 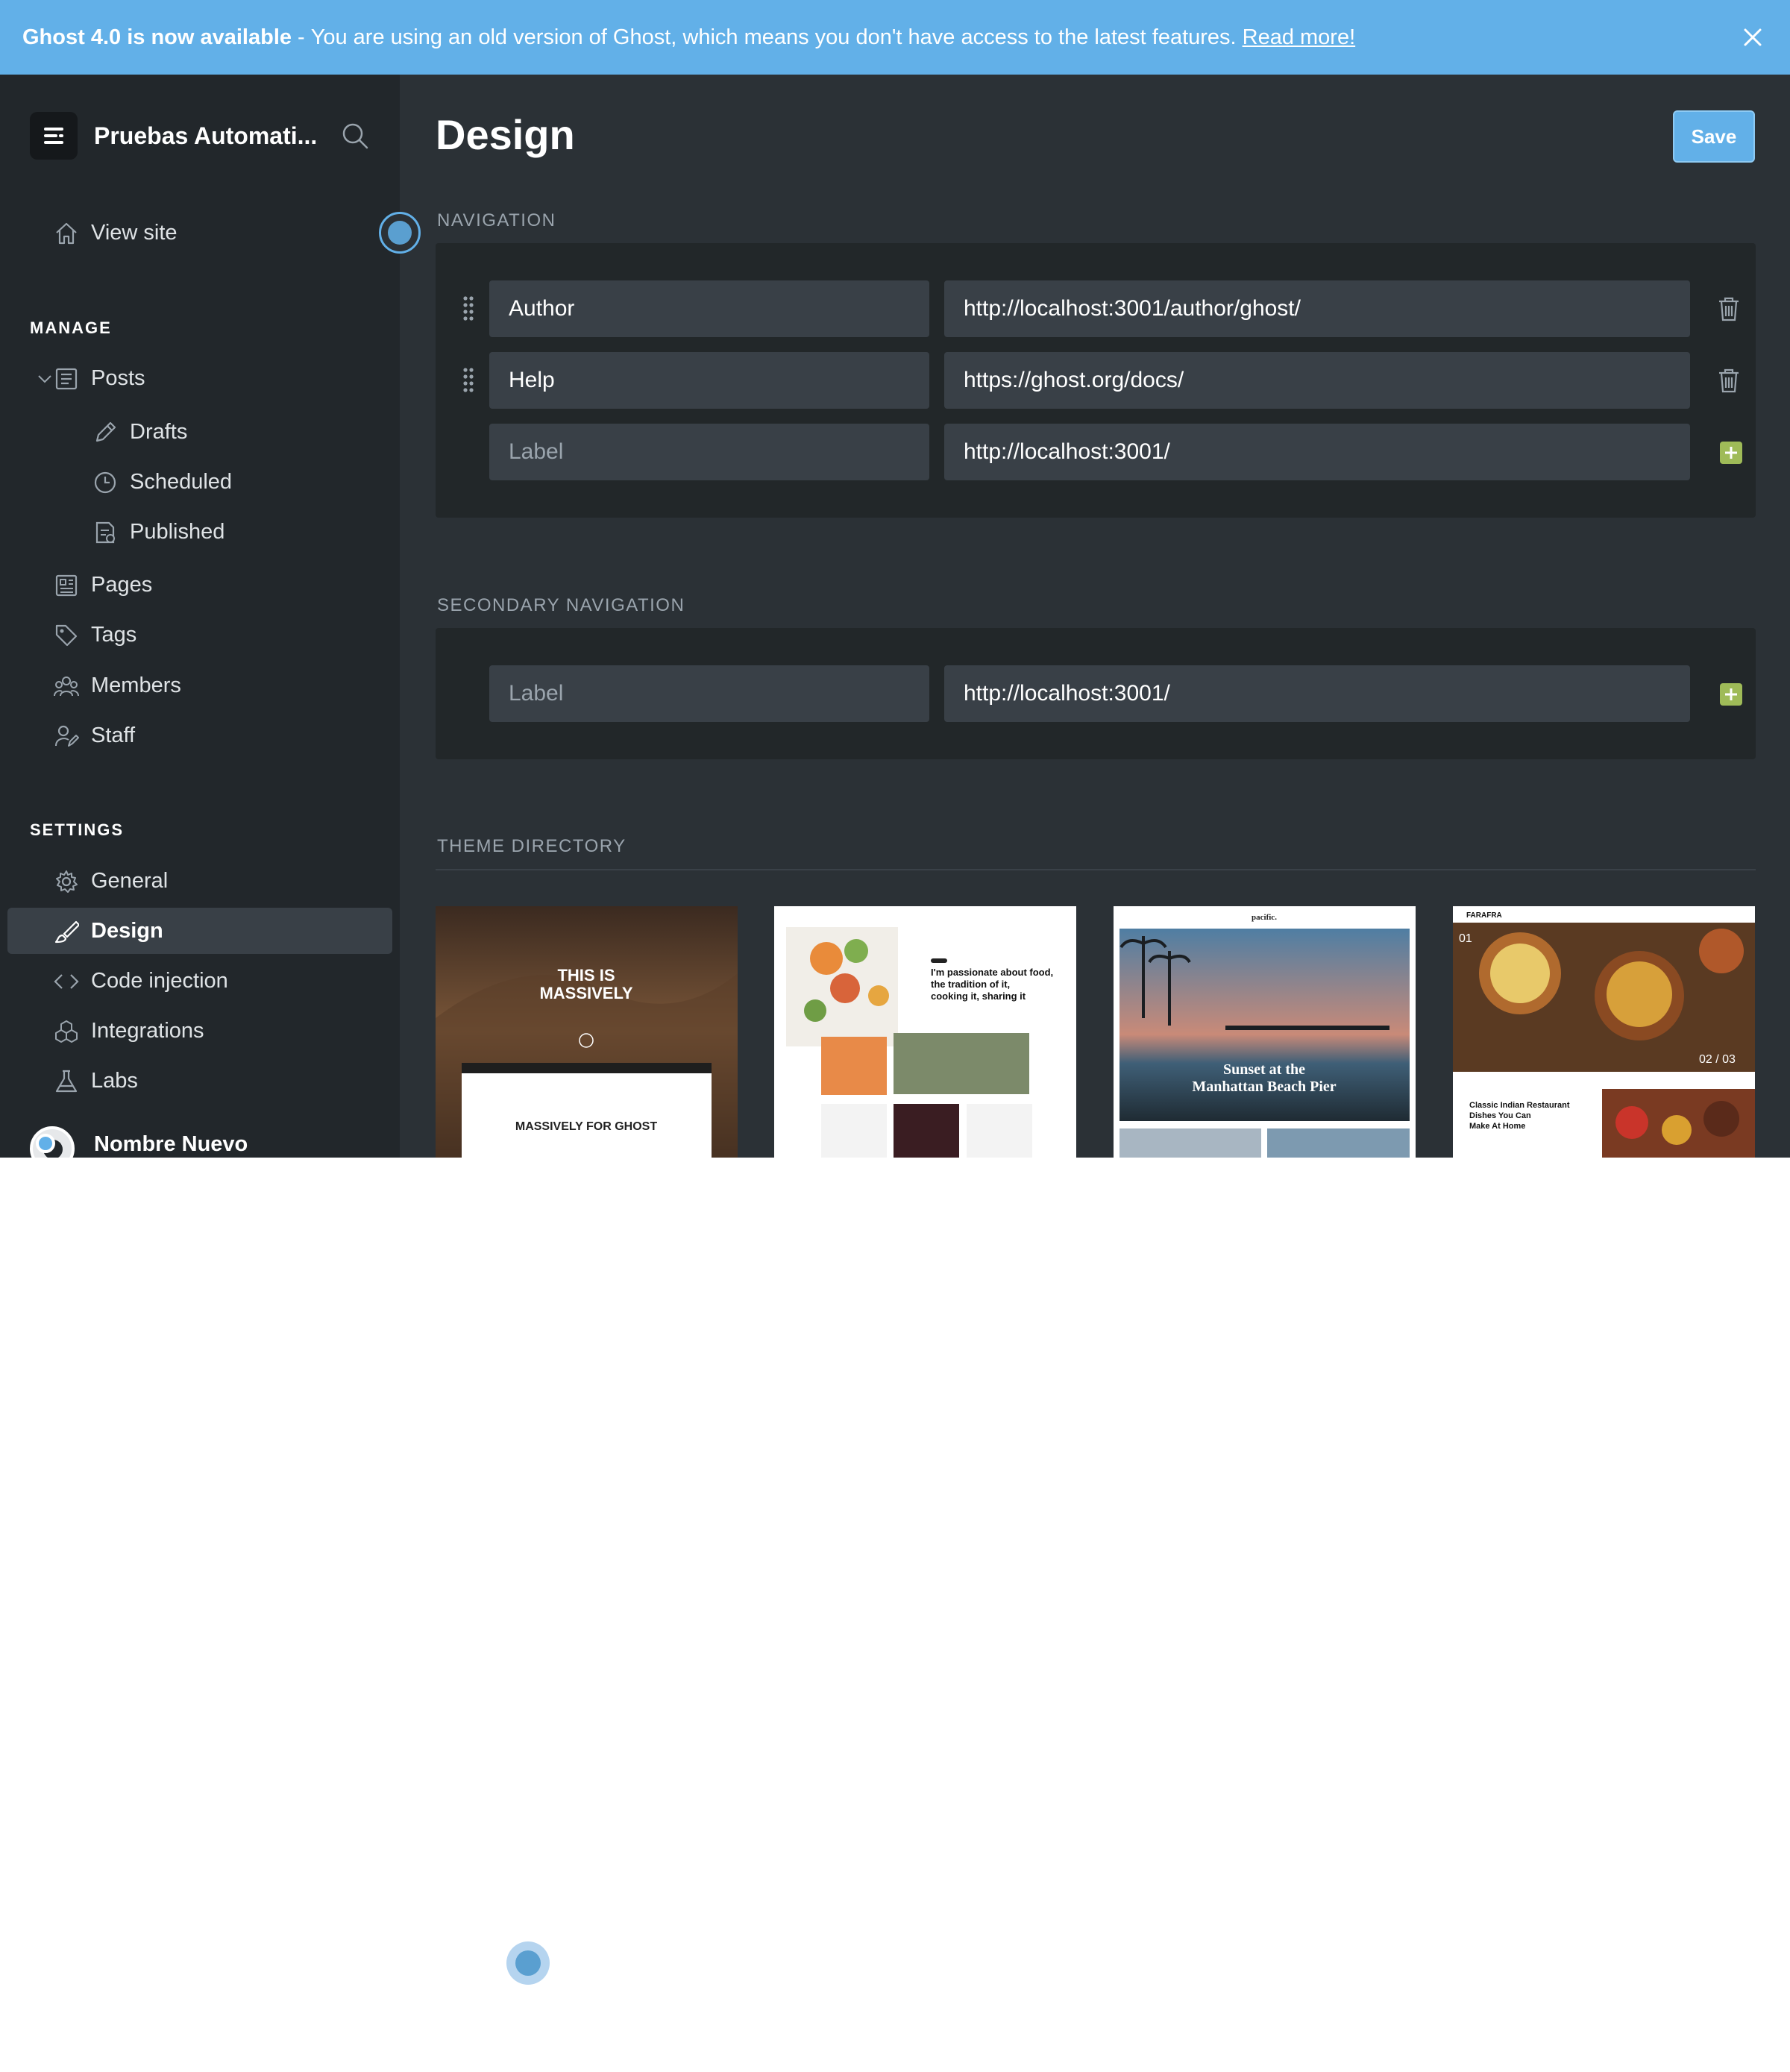 I want to click on sidebar-item-label: Labs, so click(x=114, y=1080).